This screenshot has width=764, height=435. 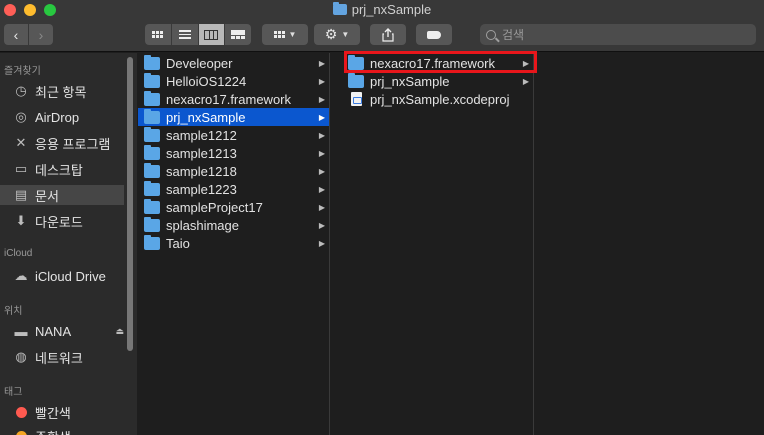 I want to click on gear-icon: ⚙, so click(x=331, y=34).